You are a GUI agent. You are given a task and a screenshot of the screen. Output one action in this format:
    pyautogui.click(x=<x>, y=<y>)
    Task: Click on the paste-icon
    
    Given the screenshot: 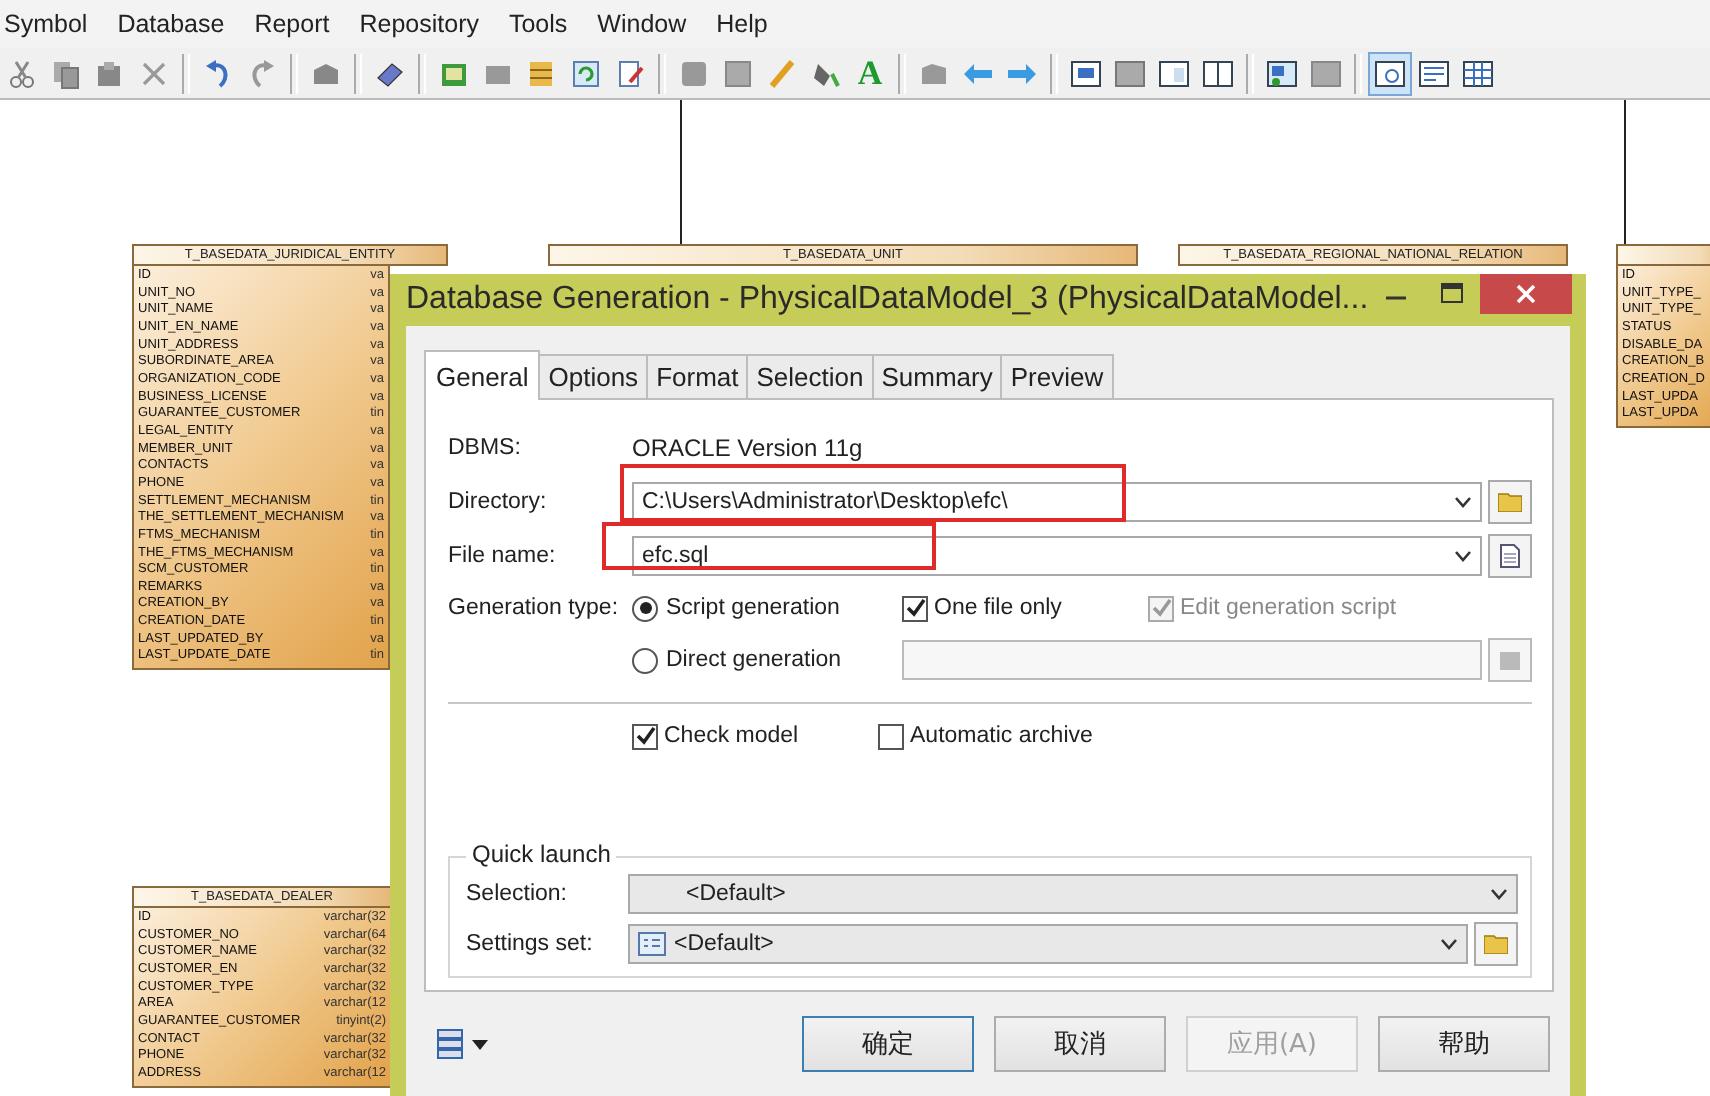 What is the action you would take?
    pyautogui.click(x=110, y=73)
    